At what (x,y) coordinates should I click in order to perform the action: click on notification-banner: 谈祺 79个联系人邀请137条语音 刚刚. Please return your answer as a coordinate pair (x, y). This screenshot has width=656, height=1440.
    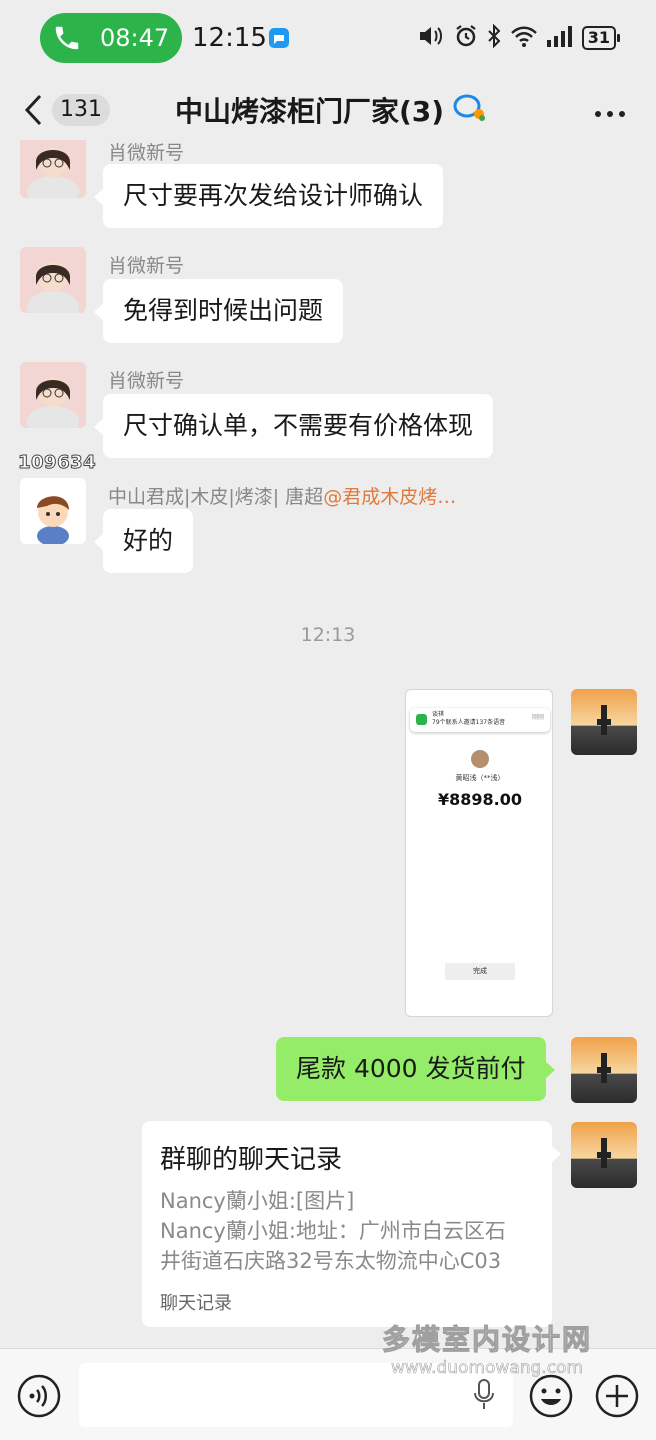
    Looking at the image, I should click on (480, 720).